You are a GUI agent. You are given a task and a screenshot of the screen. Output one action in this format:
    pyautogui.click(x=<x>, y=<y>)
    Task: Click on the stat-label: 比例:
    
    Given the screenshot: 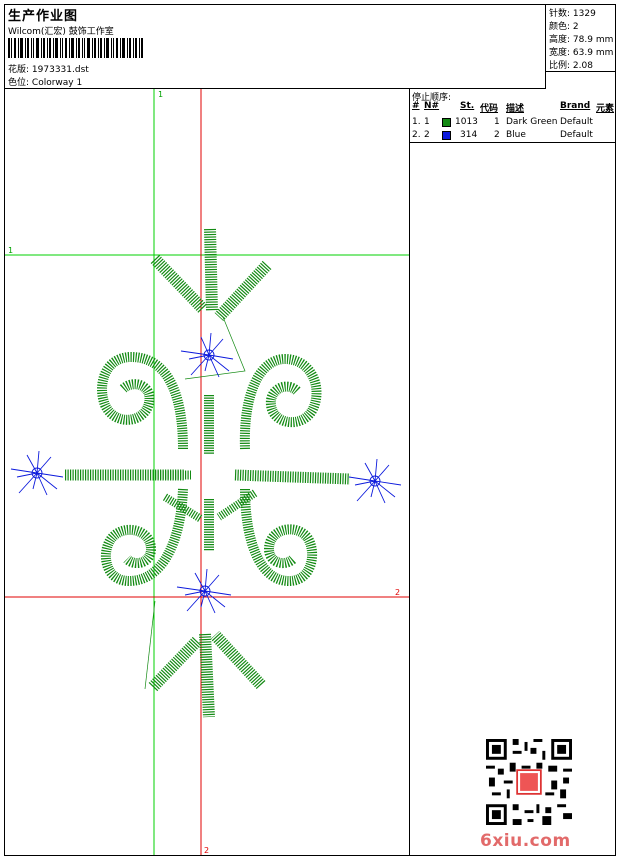 What is the action you would take?
    pyautogui.click(x=560, y=66)
    